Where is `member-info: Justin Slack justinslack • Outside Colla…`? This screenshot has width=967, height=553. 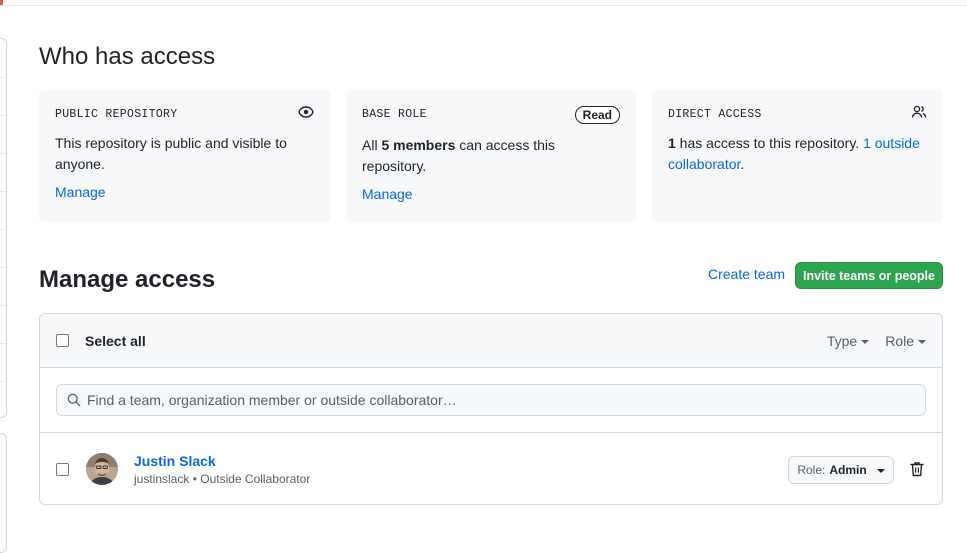 member-info: Justin Slack justinslack • Outside Colla… is located at coordinates (222, 469).